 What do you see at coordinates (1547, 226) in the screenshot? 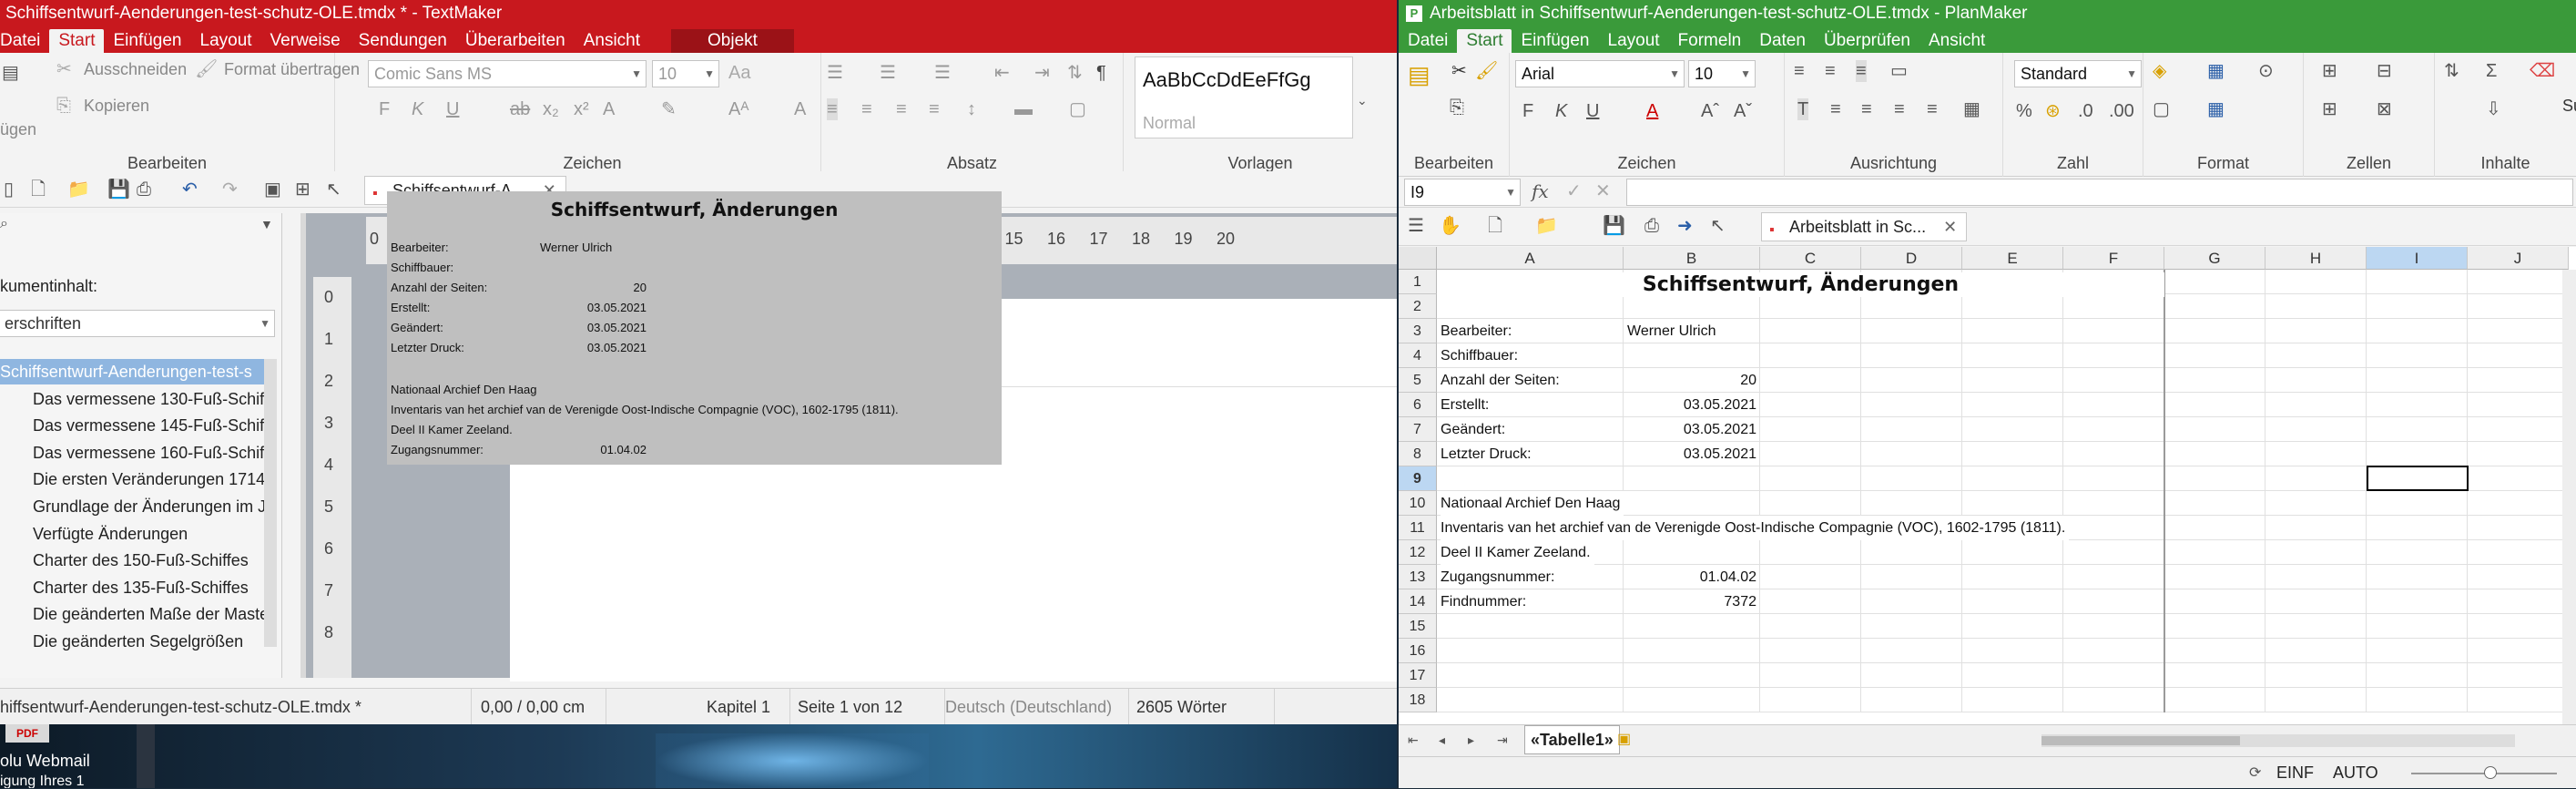
I see `open-icon: 📁` at bounding box center [1547, 226].